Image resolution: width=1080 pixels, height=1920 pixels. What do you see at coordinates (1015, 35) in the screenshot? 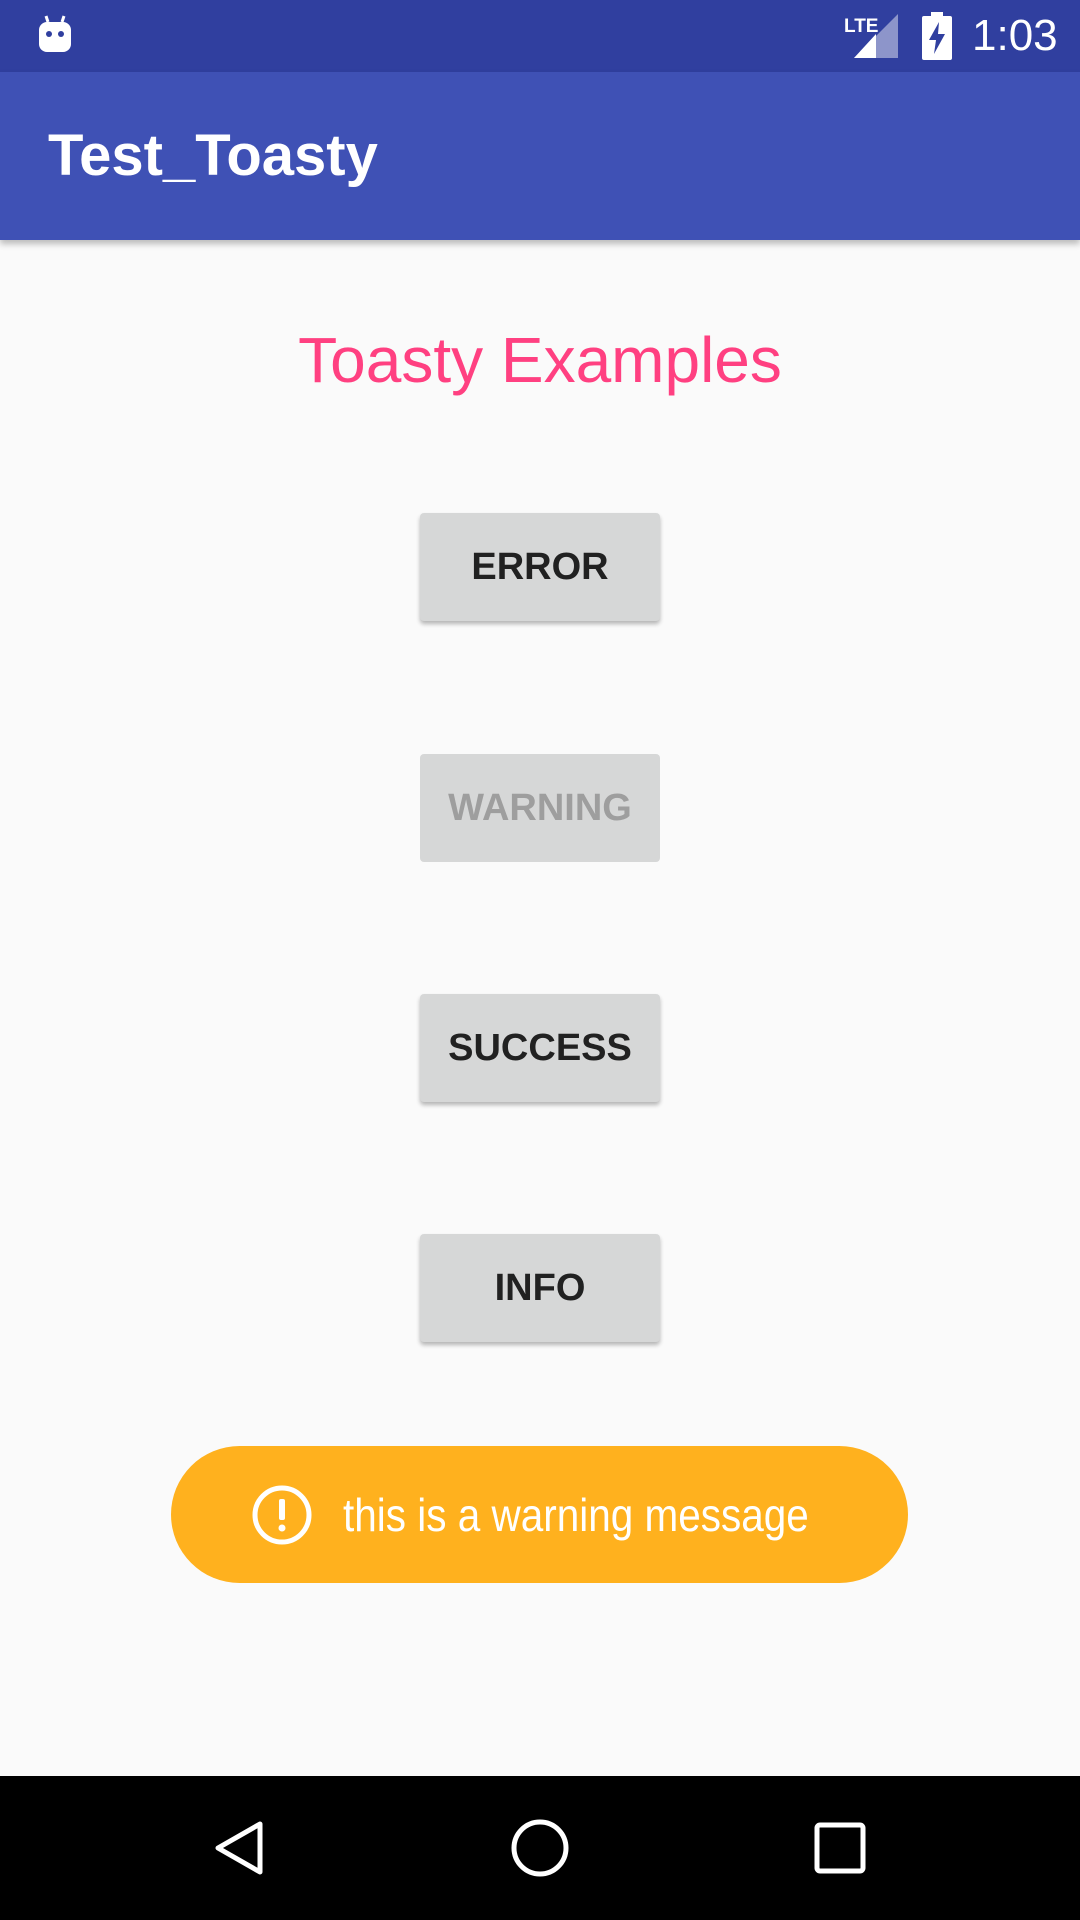
I see `status-clock: 1:03` at bounding box center [1015, 35].